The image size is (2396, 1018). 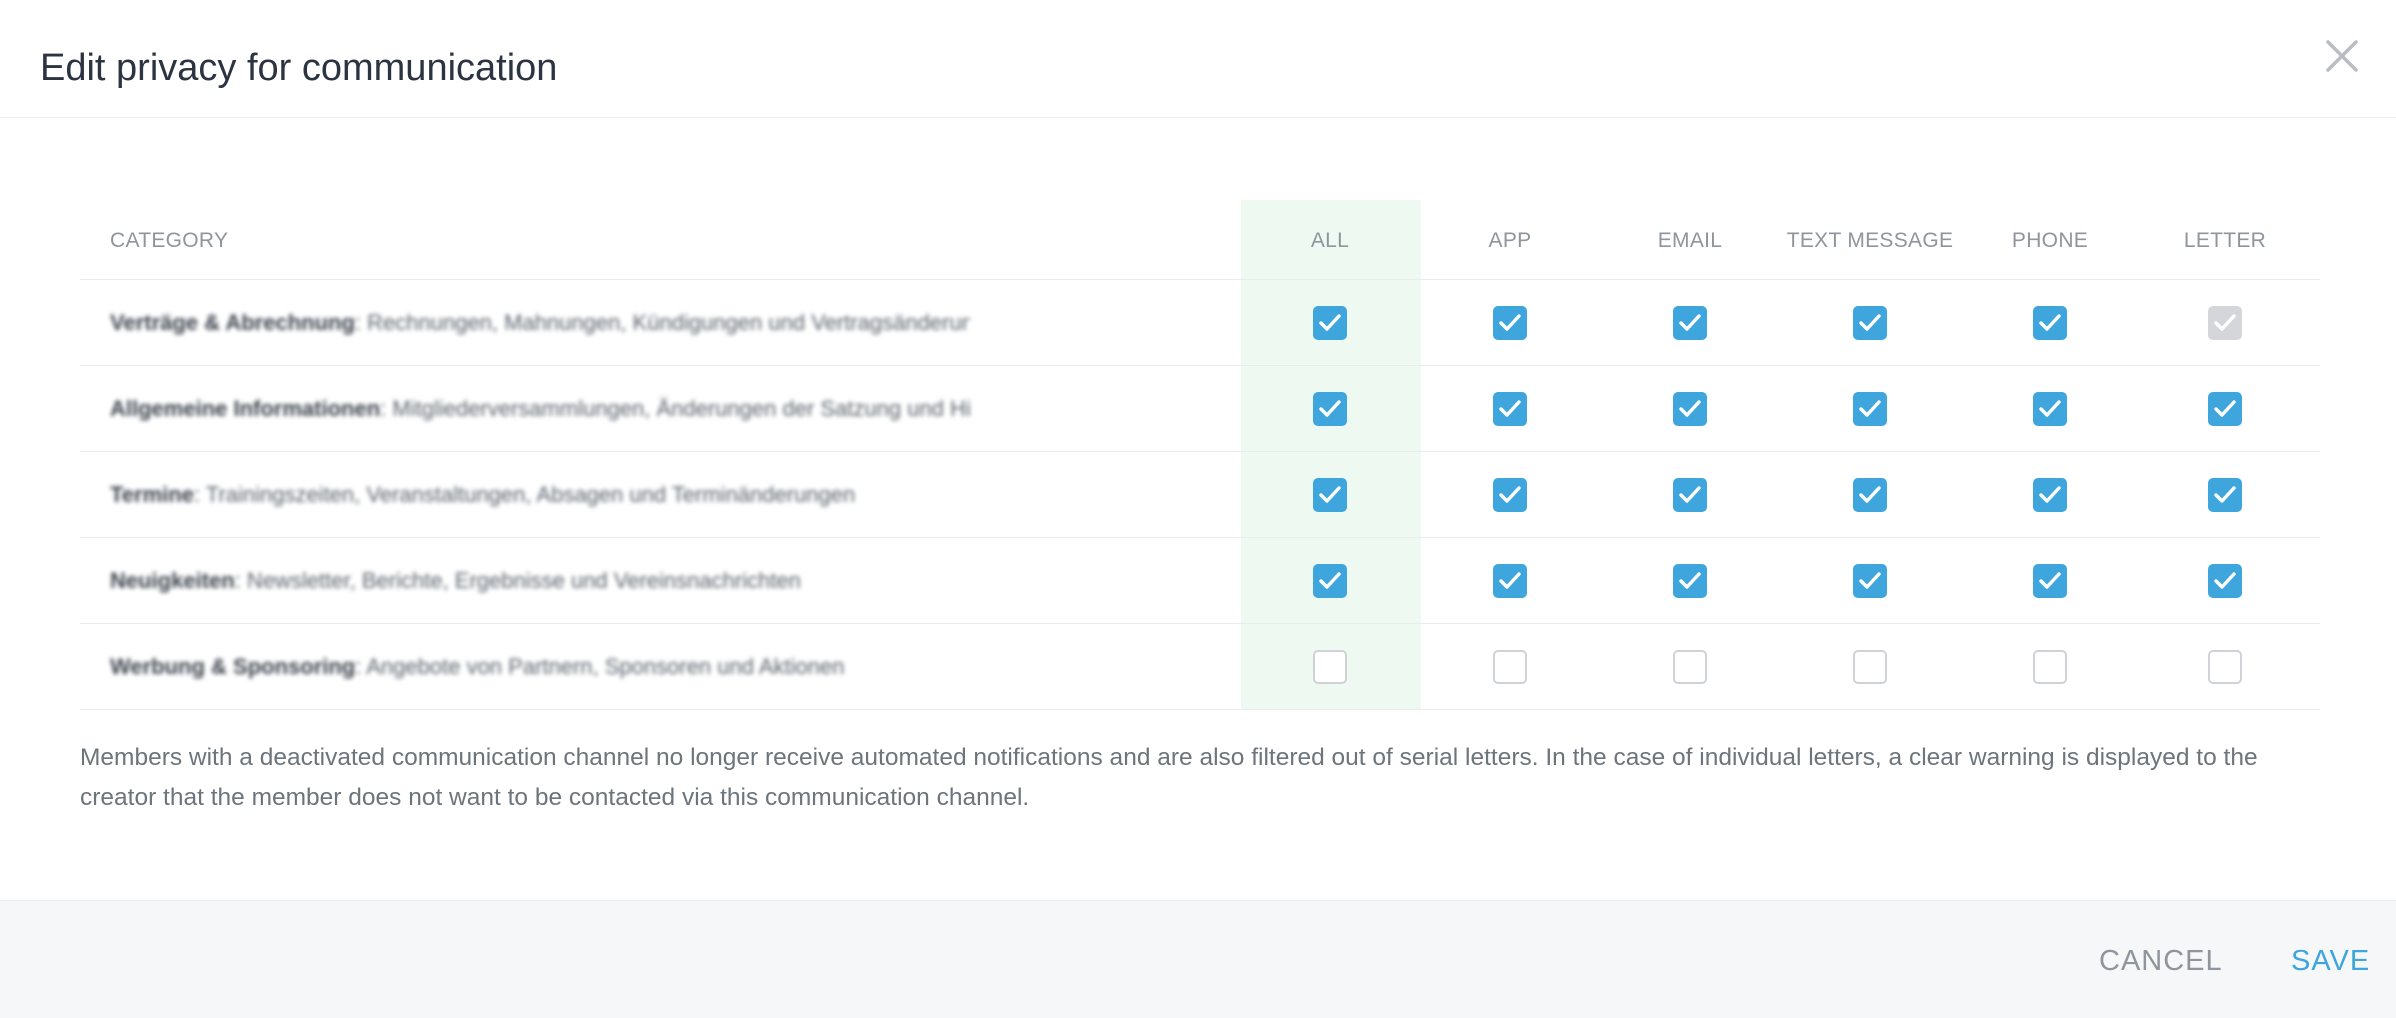 What do you see at coordinates (245, 408) in the screenshot?
I see `category-name: Allgemeine Informationen` at bounding box center [245, 408].